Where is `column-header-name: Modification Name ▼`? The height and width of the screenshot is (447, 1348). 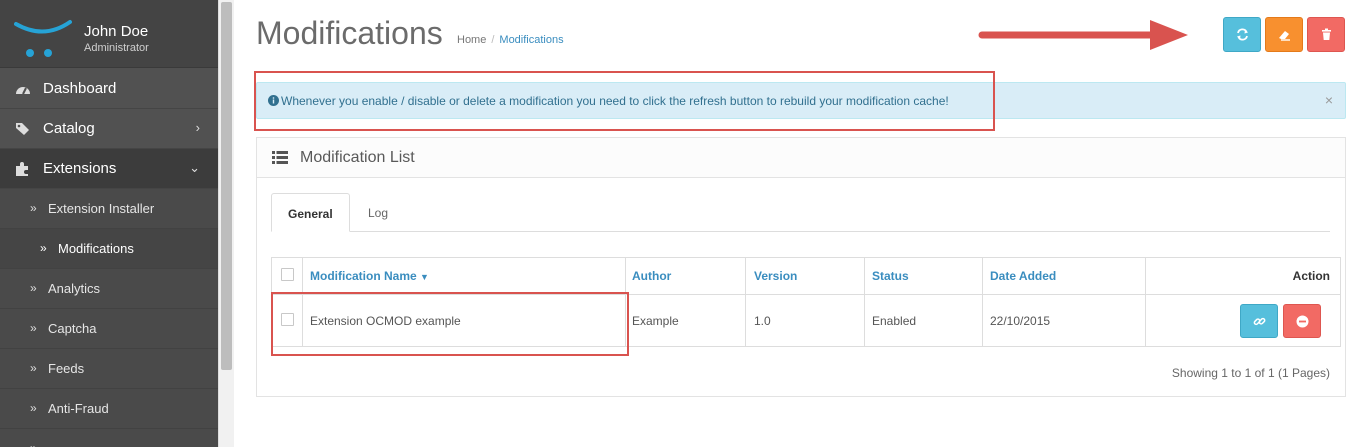
column-header-name: Modification Name ▼ is located at coordinates (369, 276).